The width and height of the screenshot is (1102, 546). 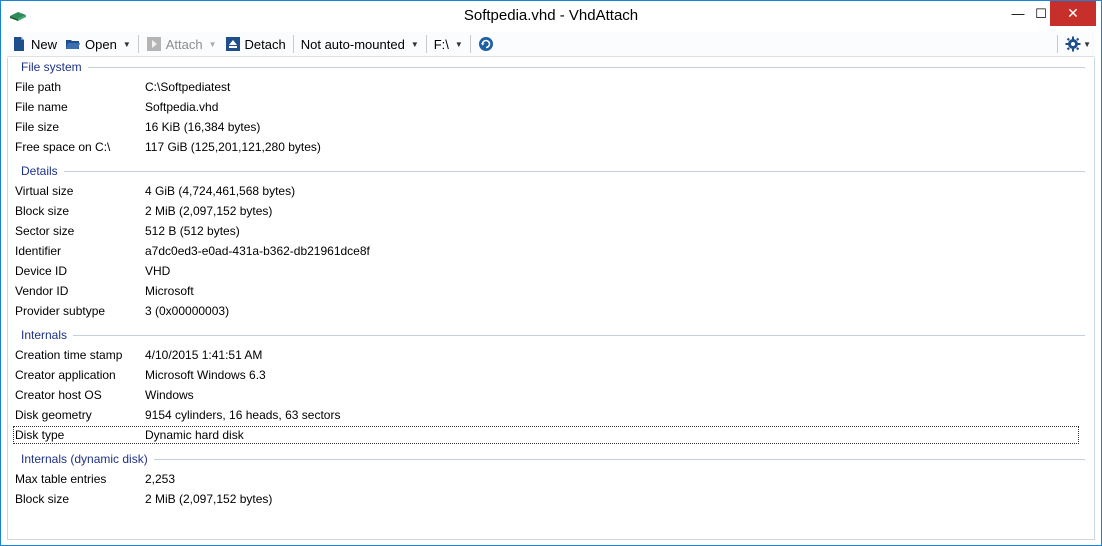 What do you see at coordinates (213, 44) in the screenshot?
I see `attach-dropdown-arrow-icon: ▼` at bounding box center [213, 44].